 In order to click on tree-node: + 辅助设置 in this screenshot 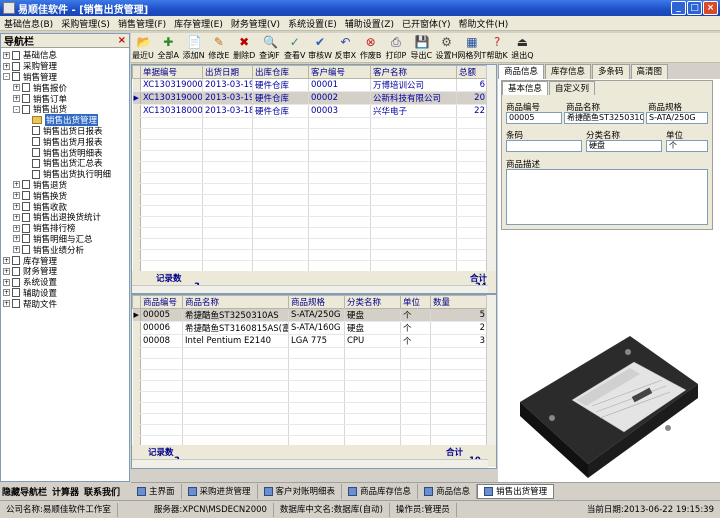, I will do `click(65, 293)`.